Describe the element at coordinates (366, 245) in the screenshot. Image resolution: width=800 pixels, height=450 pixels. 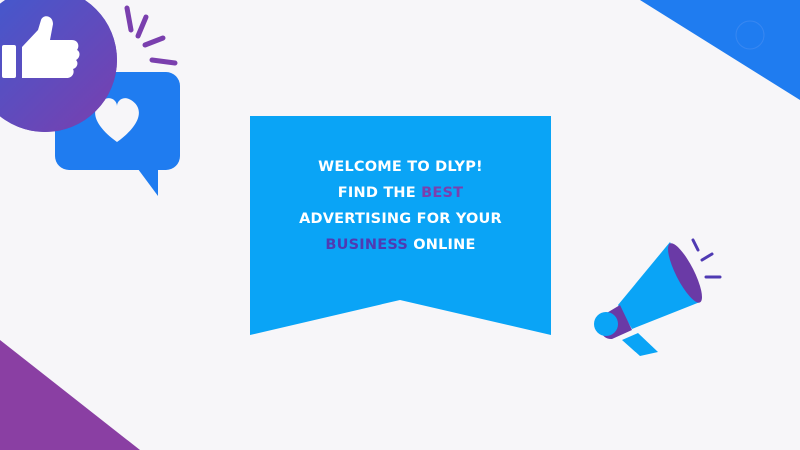
I see `highlight-business: BUSINESS` at that location.